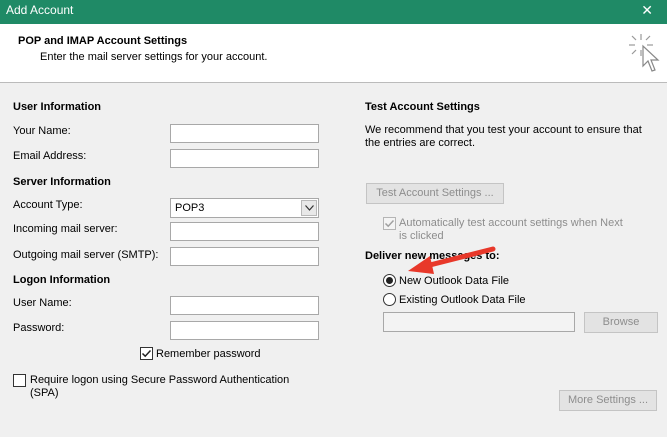 This screenshot has height=437, width=667. What do you see at coordinates (65, 229) in the screenshot?
I see `incoming-mail-server-label: Incoming mail server:` at bounding box center [65, 229].